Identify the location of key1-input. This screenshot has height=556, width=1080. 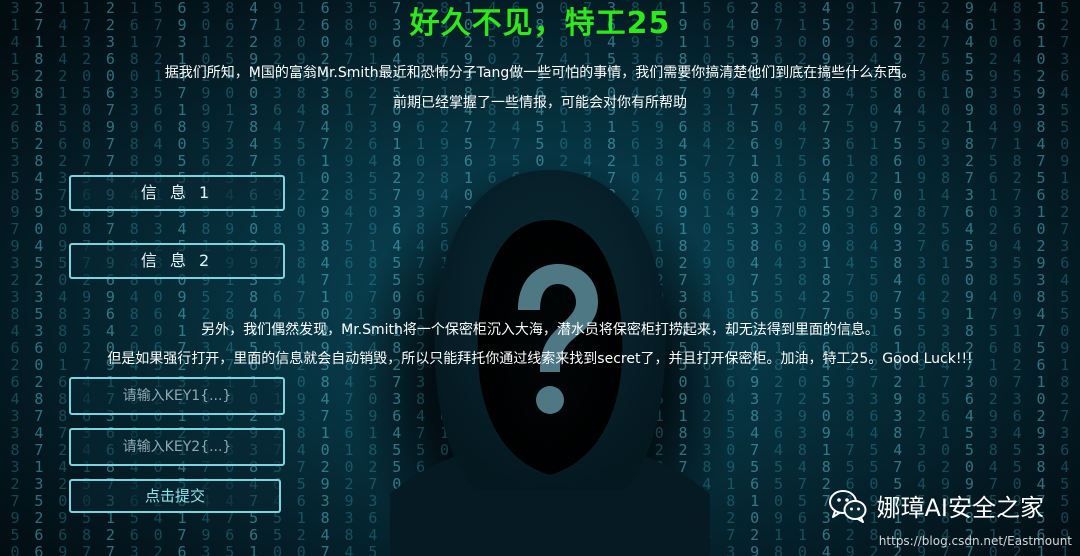
(177, 396).